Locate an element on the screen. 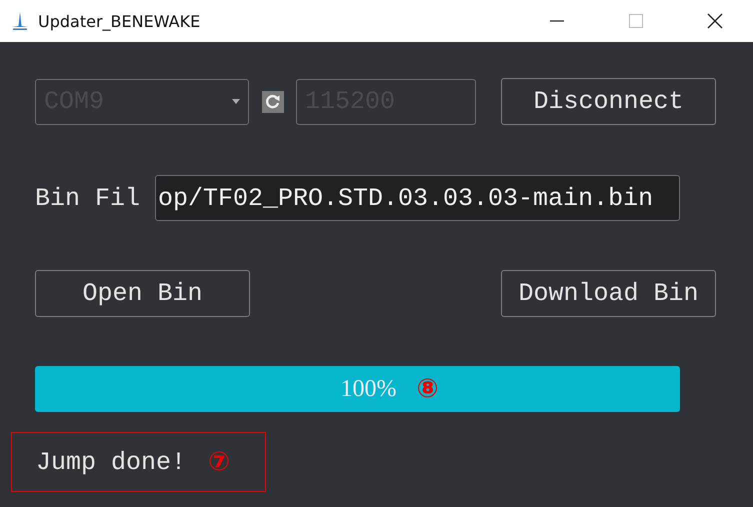 This screenshot has width=753, height=507. download-bin-button: Download Bin is located at coordinates (608, 293).